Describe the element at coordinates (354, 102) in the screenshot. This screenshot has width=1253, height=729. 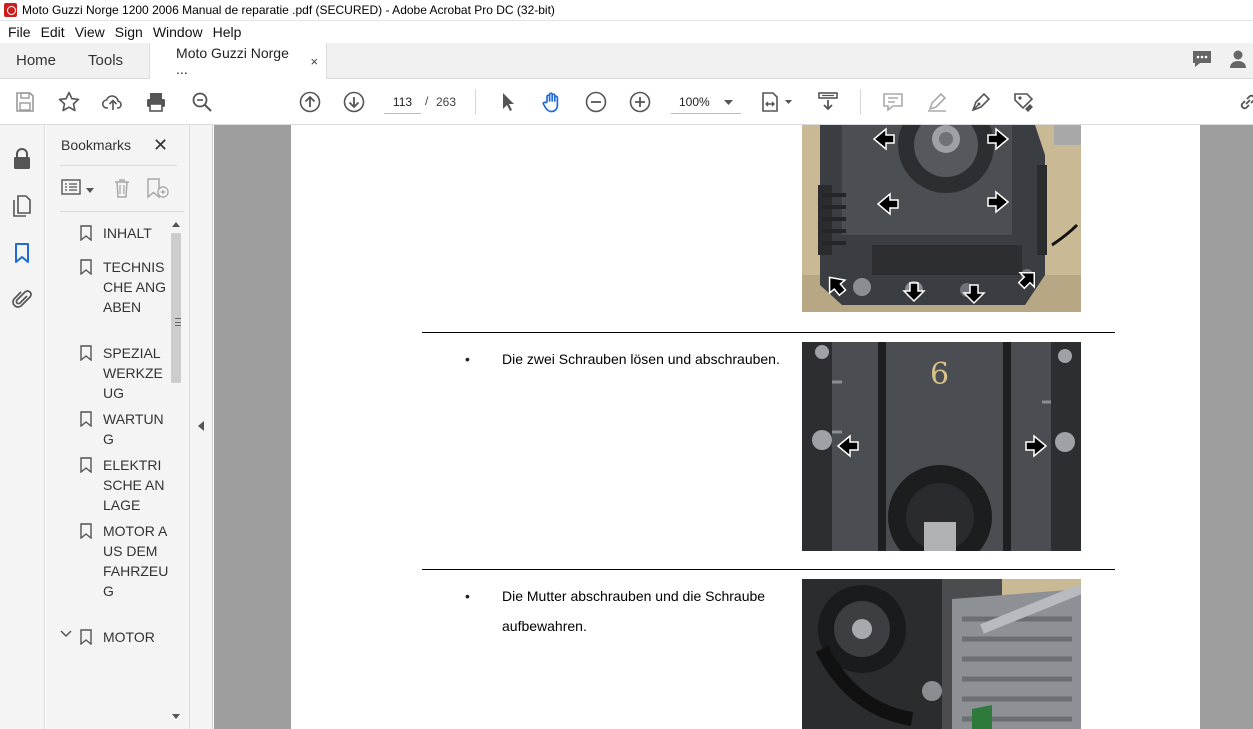
I see `next-page-icon` at that location.